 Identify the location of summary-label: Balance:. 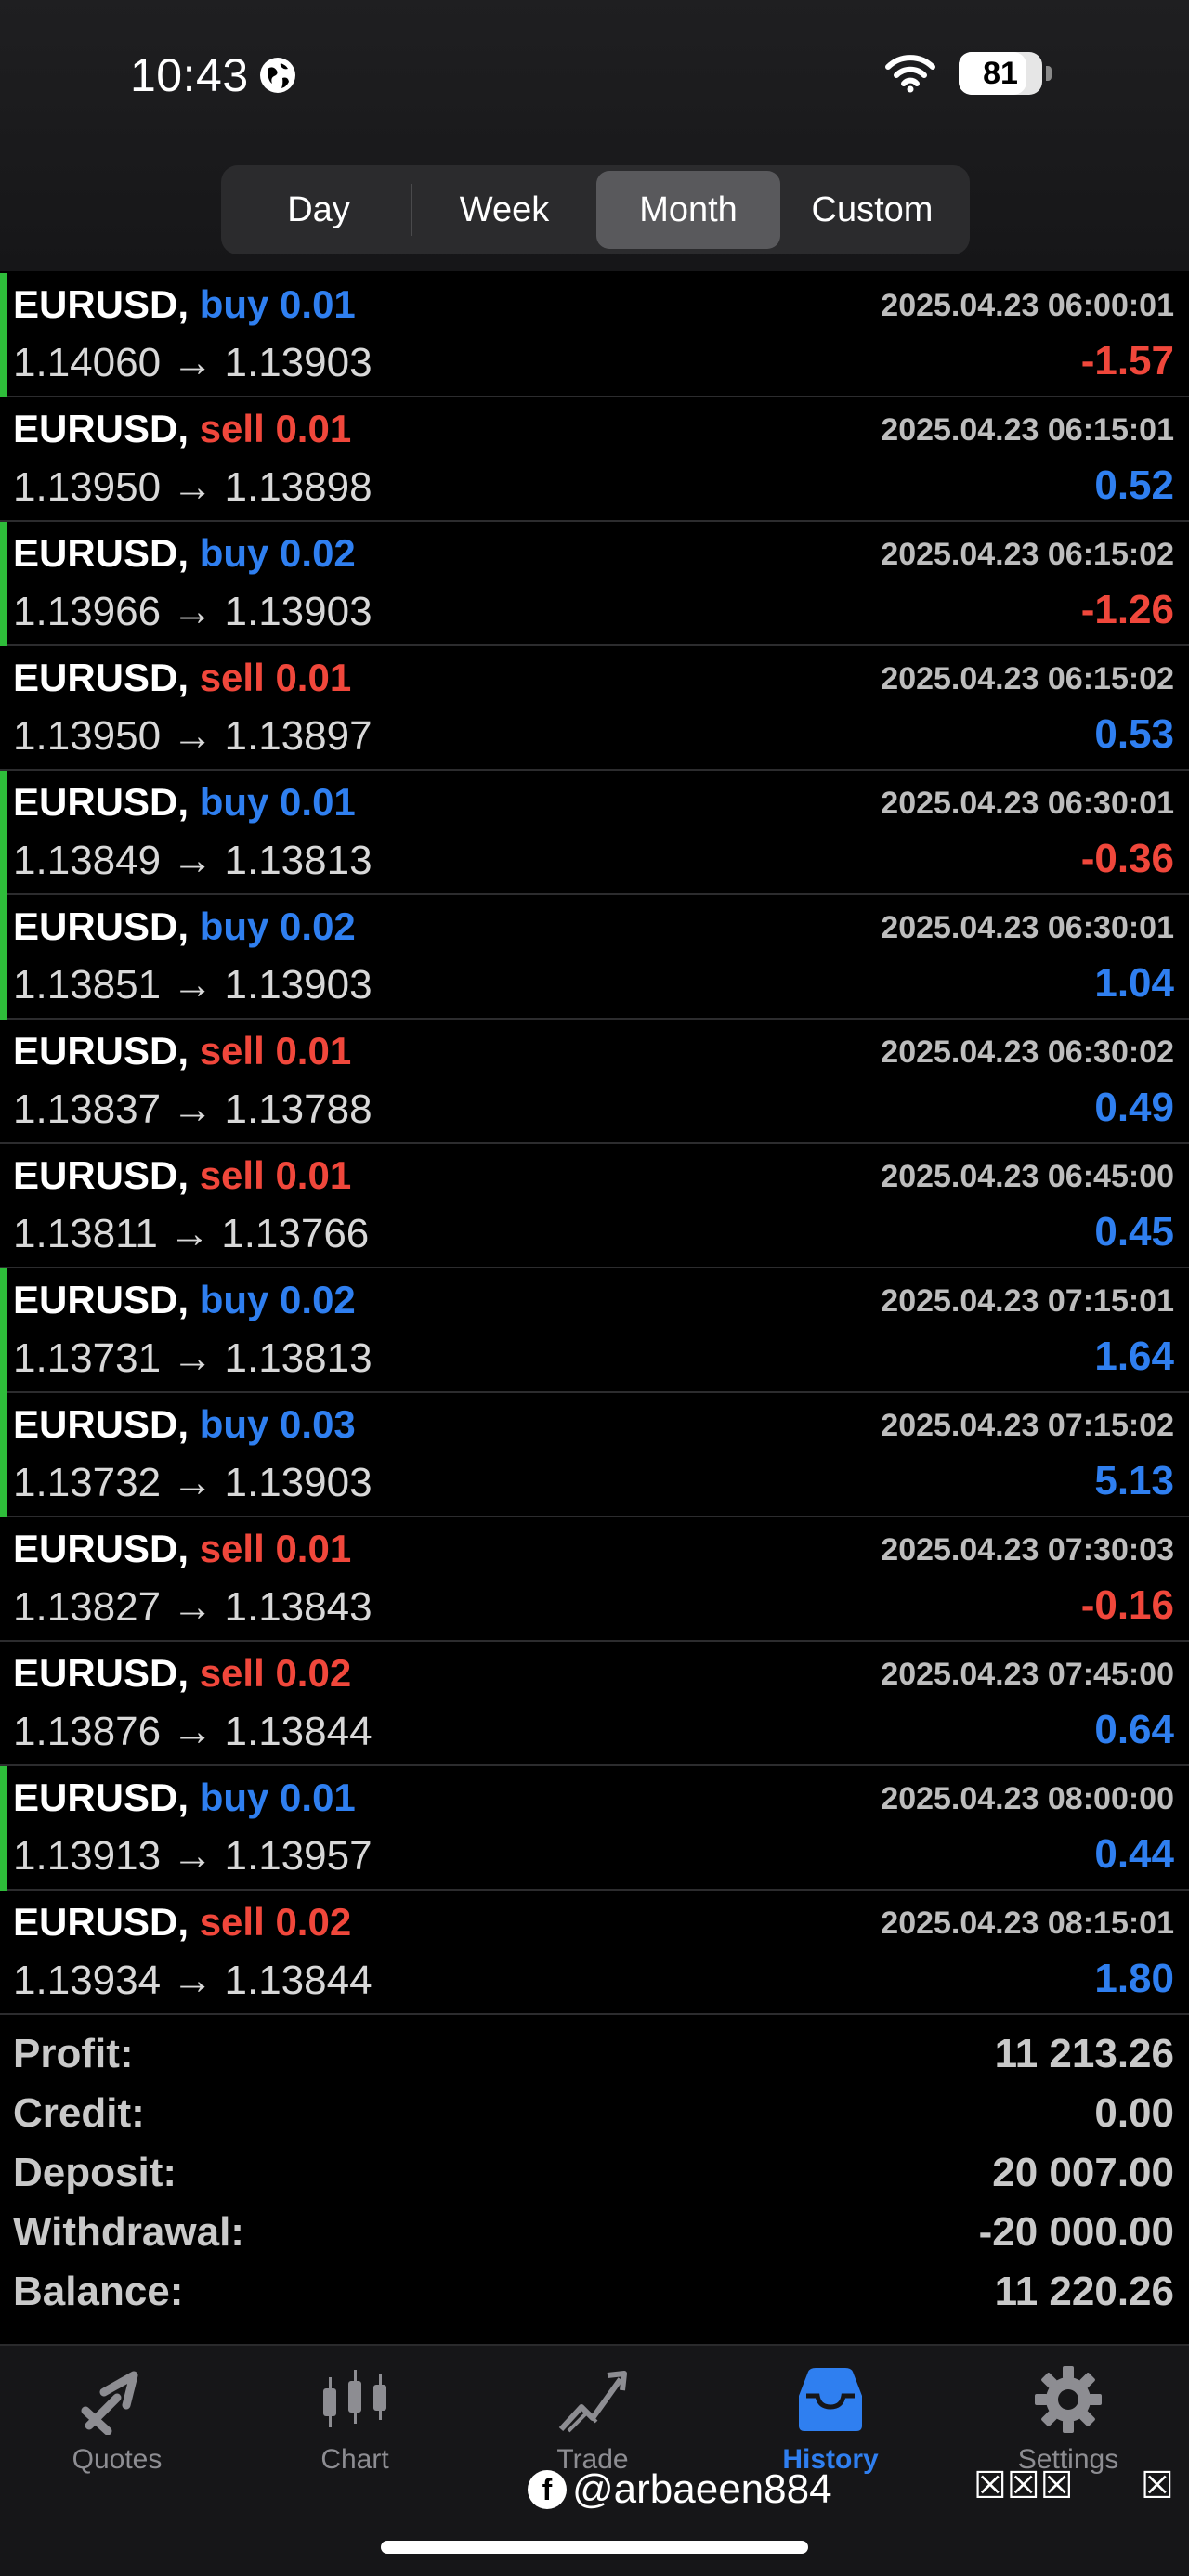
(98, 2291).